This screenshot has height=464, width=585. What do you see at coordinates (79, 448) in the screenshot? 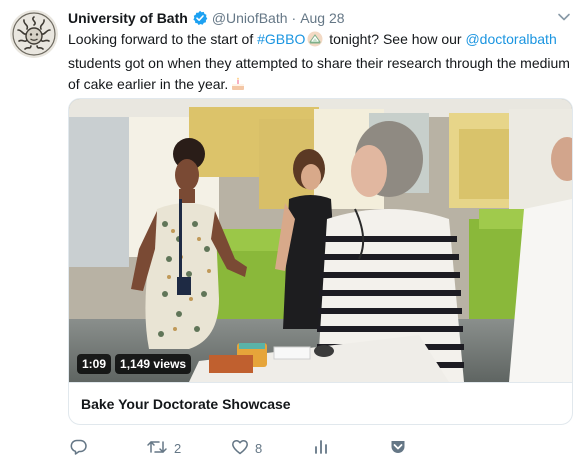
I see `reply-icon` at bounding box center [79, 448].